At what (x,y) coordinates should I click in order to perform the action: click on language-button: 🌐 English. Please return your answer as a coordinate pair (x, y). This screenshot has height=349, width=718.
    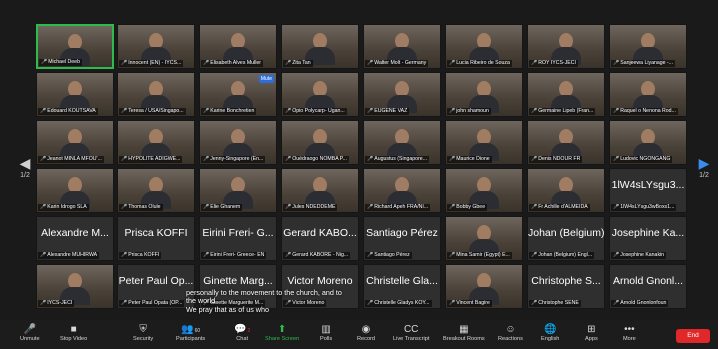
    Looking at the image, I should click on (550, 333).